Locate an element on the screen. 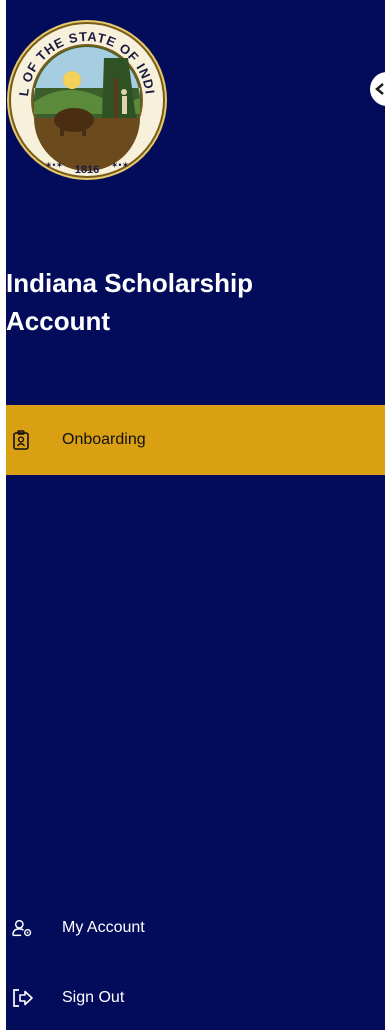  svg-text: 1816 is located at coordinates (87, 170).